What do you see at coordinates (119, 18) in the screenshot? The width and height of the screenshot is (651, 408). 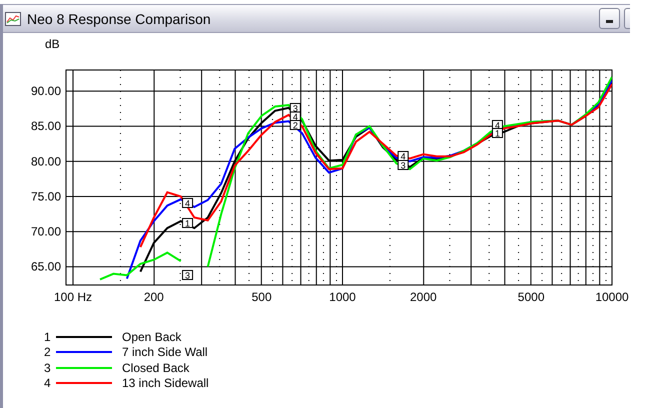 I see `window-title: Neo 8 Response Comparison` at bounding box center [119, 18].